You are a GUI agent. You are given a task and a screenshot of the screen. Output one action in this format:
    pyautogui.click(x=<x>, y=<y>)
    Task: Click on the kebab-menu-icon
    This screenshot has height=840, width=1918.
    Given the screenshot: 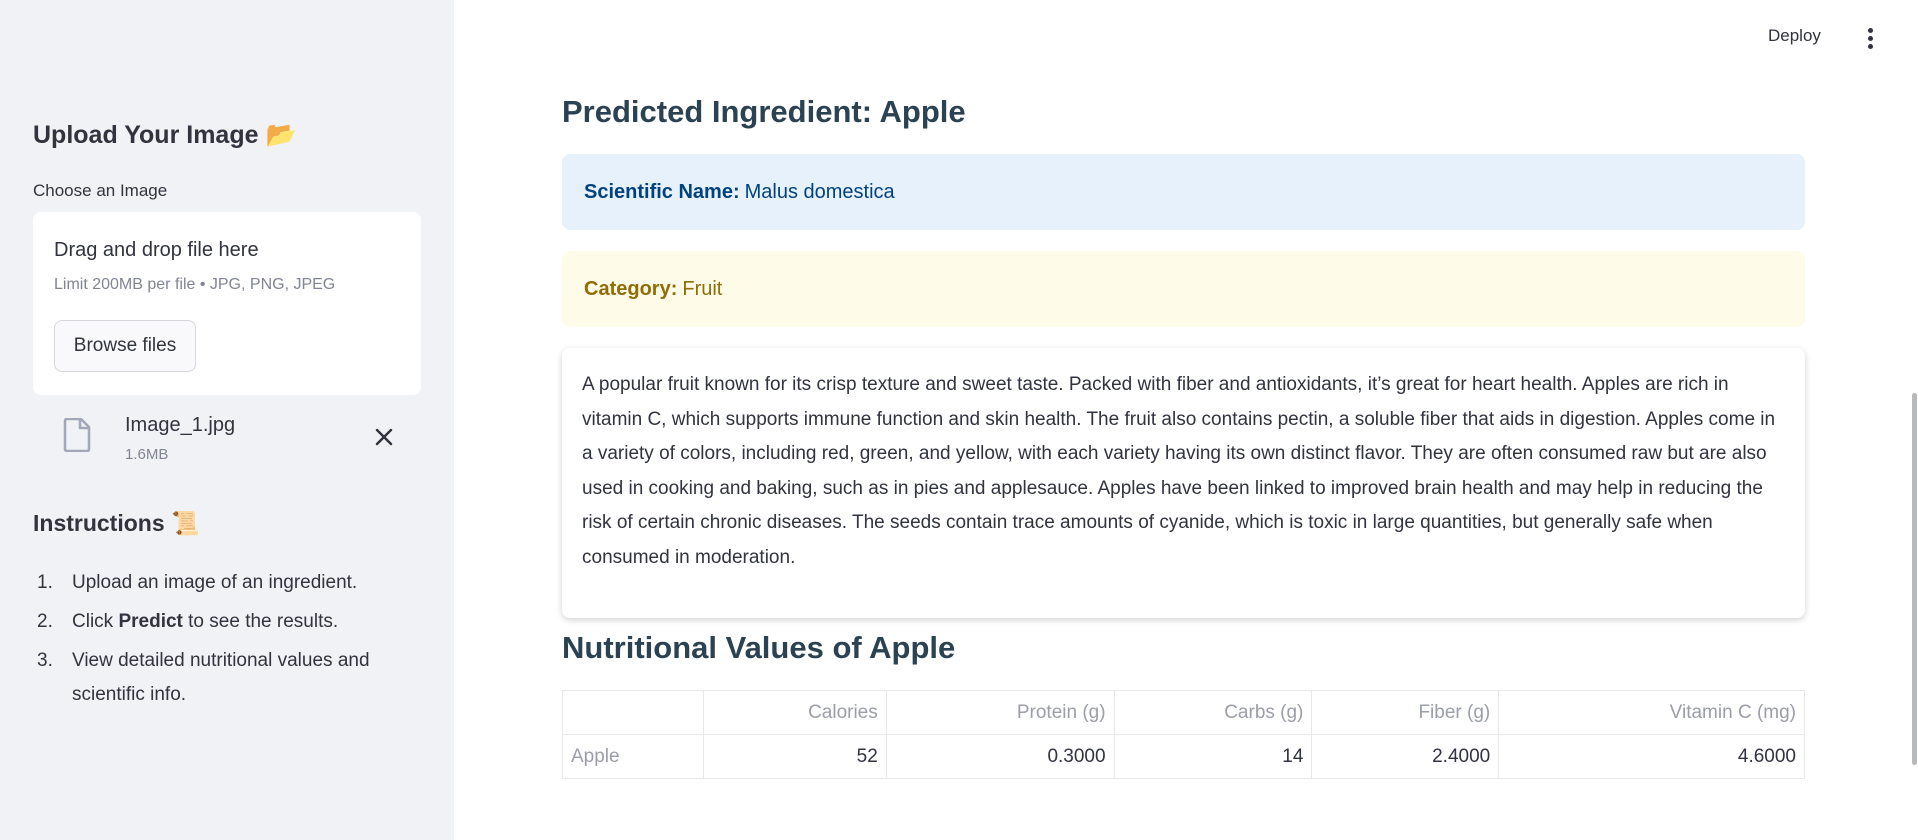 What is the action you would take?
    pyautogui.click(x=1870, y=39)
    